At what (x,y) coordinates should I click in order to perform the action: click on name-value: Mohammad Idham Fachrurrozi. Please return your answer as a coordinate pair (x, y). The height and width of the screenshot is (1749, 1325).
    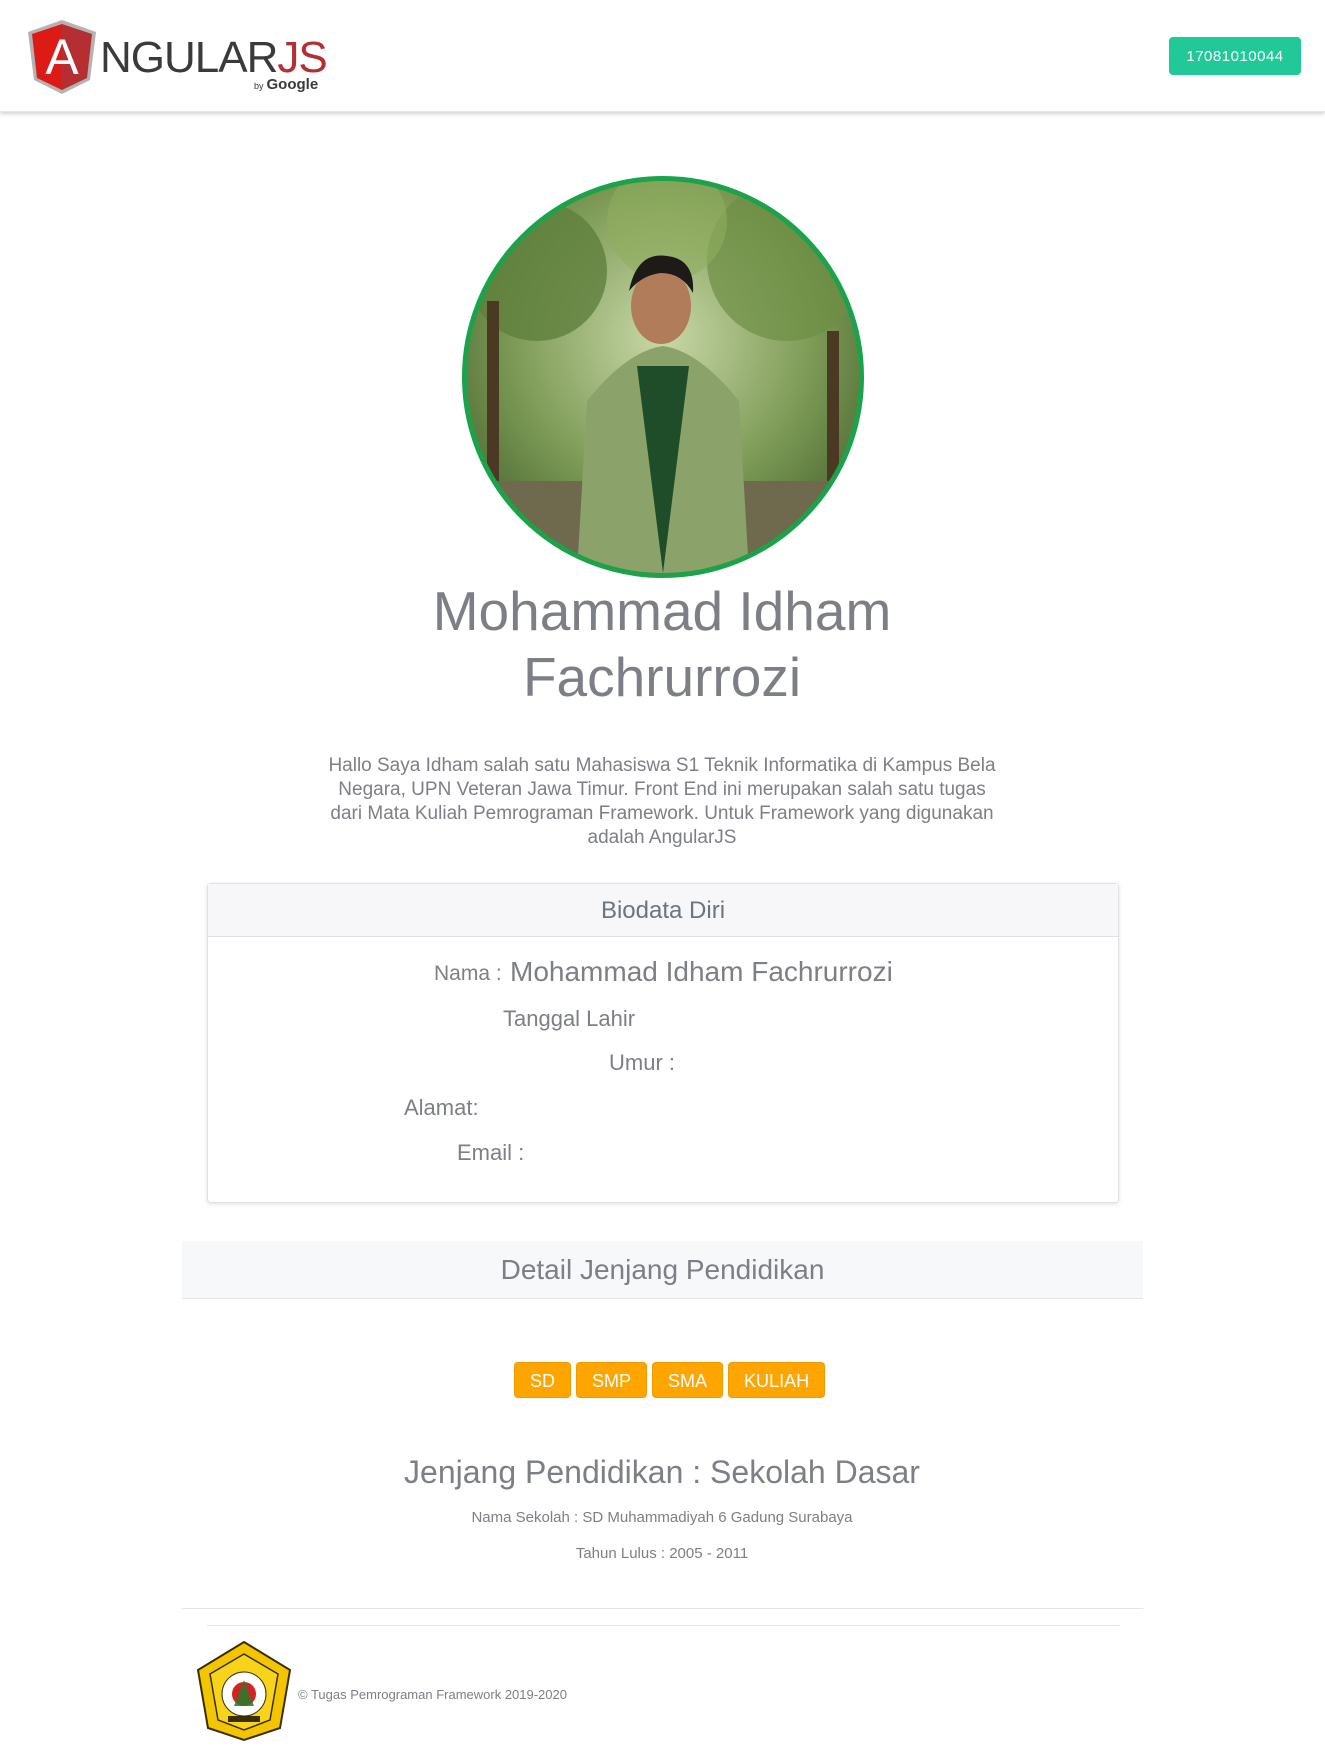
    Looking at the image, I should click on (701, 971).